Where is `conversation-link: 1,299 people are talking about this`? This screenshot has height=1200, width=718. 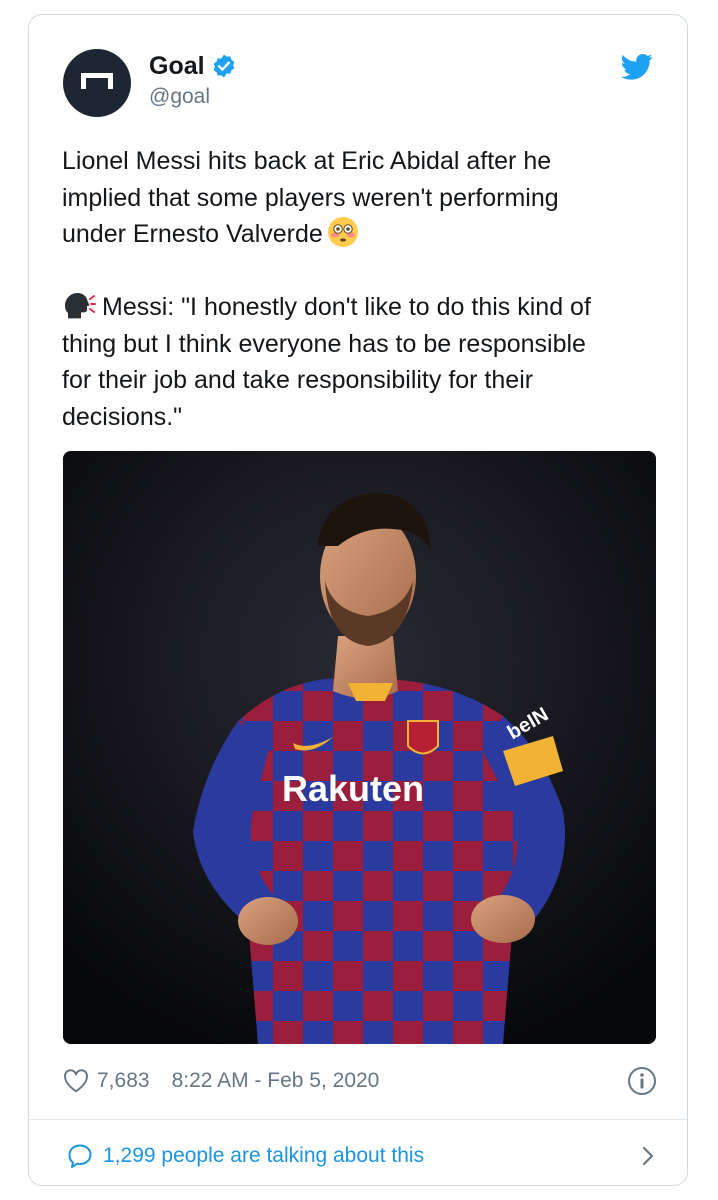
conversation-link: 1,299 people are talking about this is located at coordinates (362, 1156).